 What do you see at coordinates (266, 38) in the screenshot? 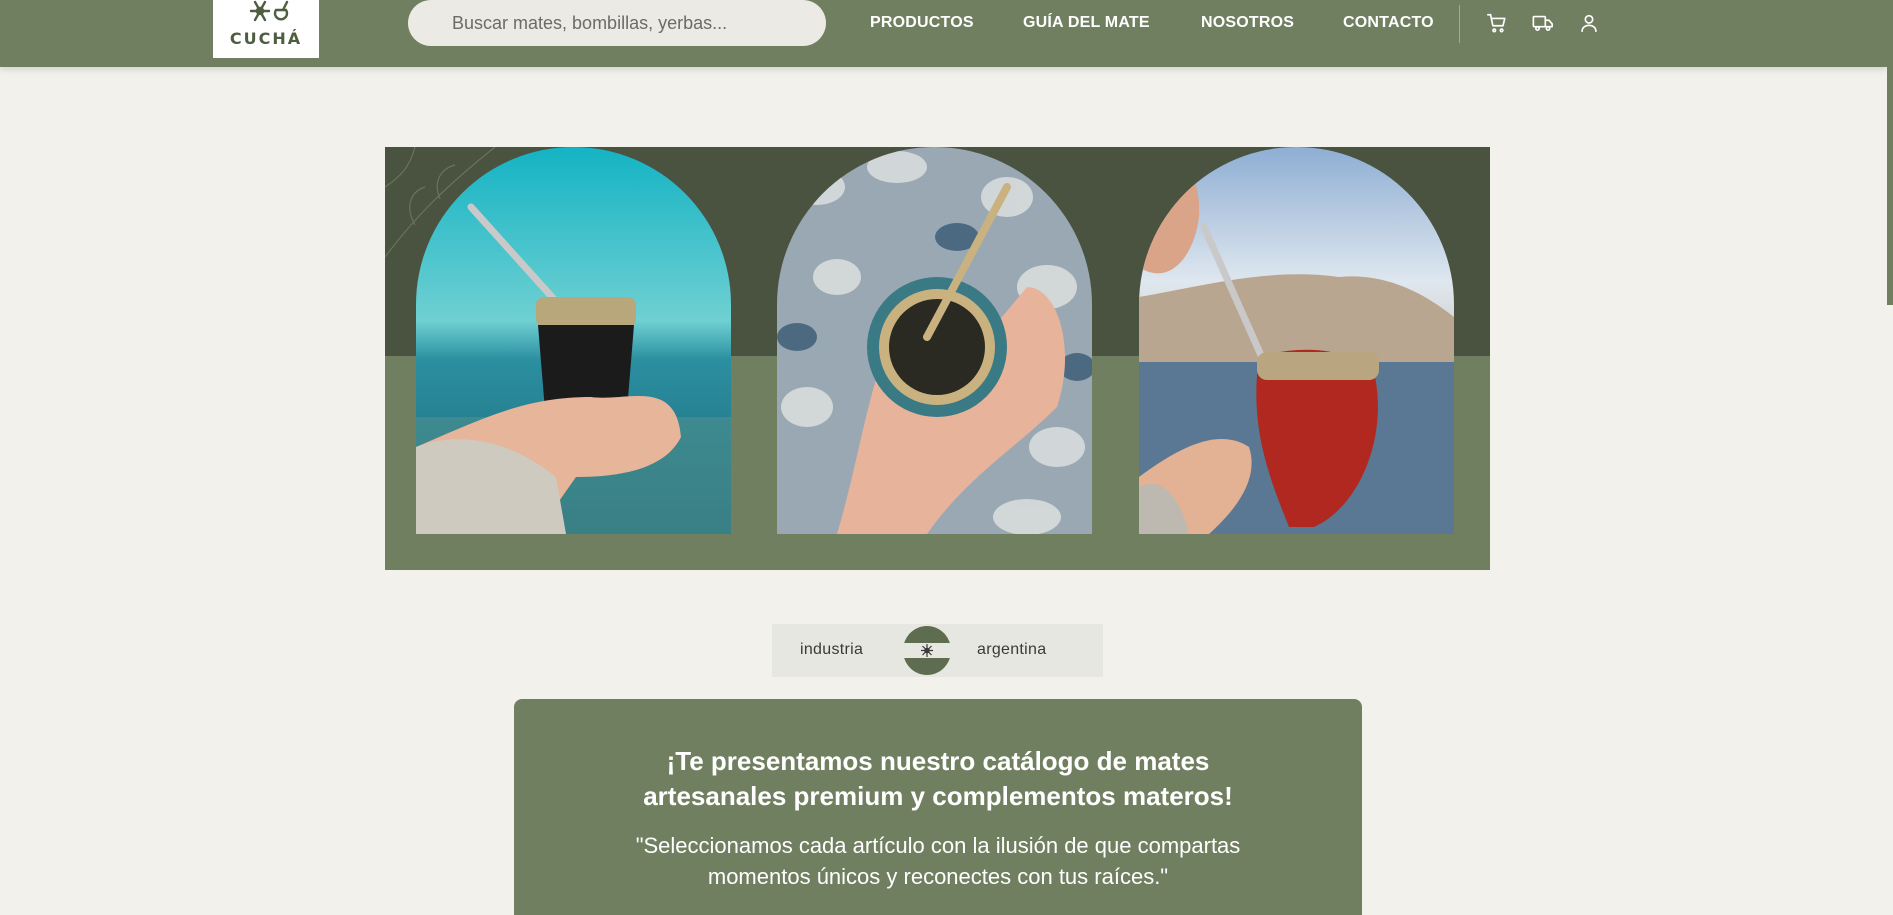
I see `logo-text: CUCHÁ` at bounding box center [266, 38].